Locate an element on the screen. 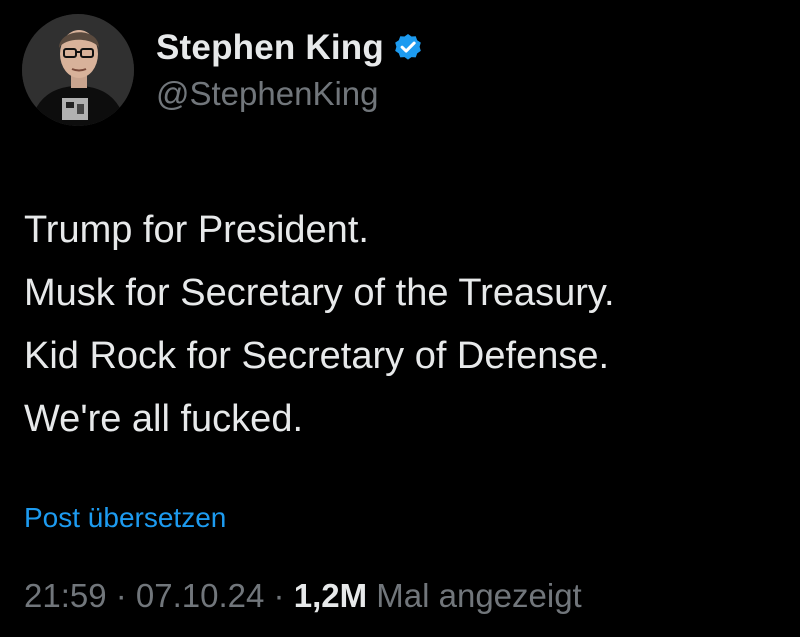  avatar-photo is located at coordinates (78, 70).